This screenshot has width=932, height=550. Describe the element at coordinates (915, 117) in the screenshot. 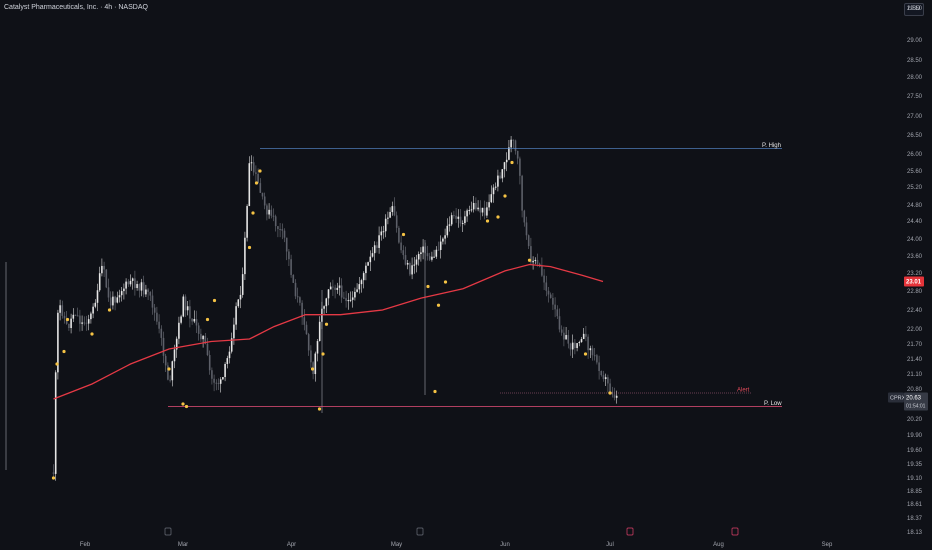

I see `y-tick-label: 27.00` at that location.